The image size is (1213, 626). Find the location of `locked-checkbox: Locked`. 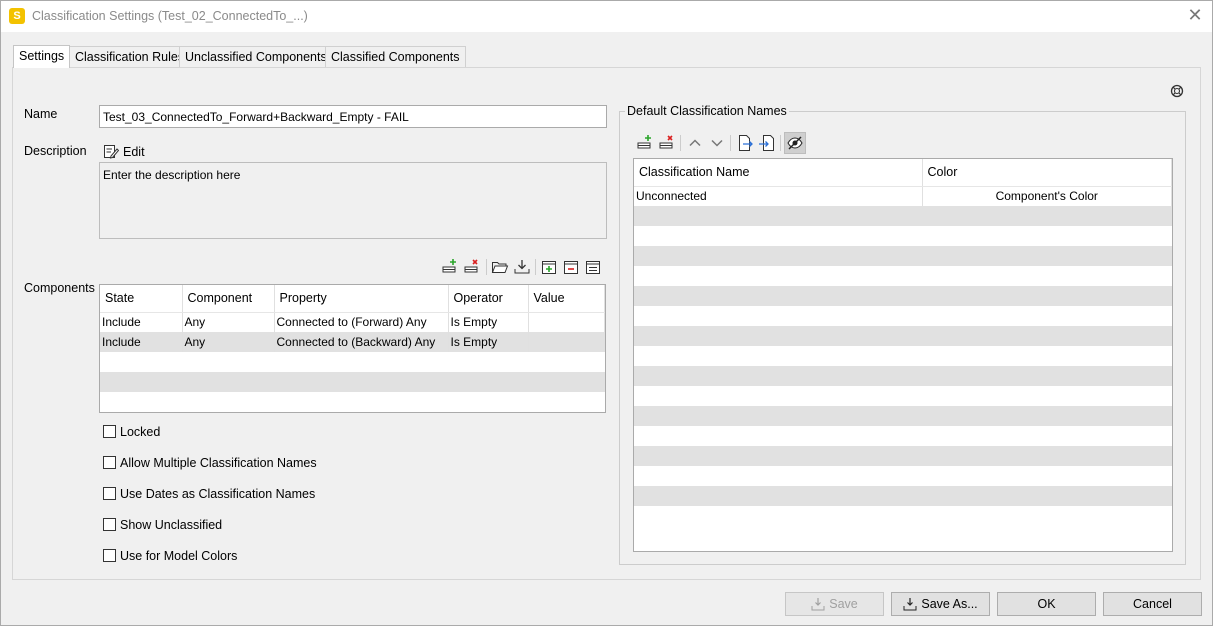

locked-checkbox: Locked is located at coordinates (131, 432).